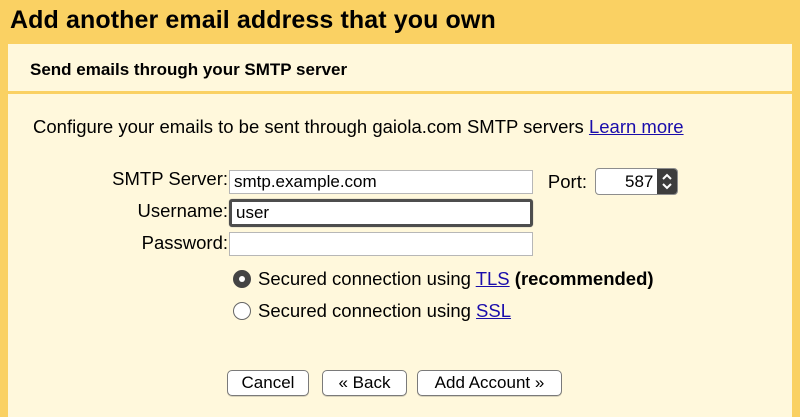 The image size is (800, 417). Describe the element at coordinates (364, 383) in the screenshot. I see `back-button: « Back` at that location.